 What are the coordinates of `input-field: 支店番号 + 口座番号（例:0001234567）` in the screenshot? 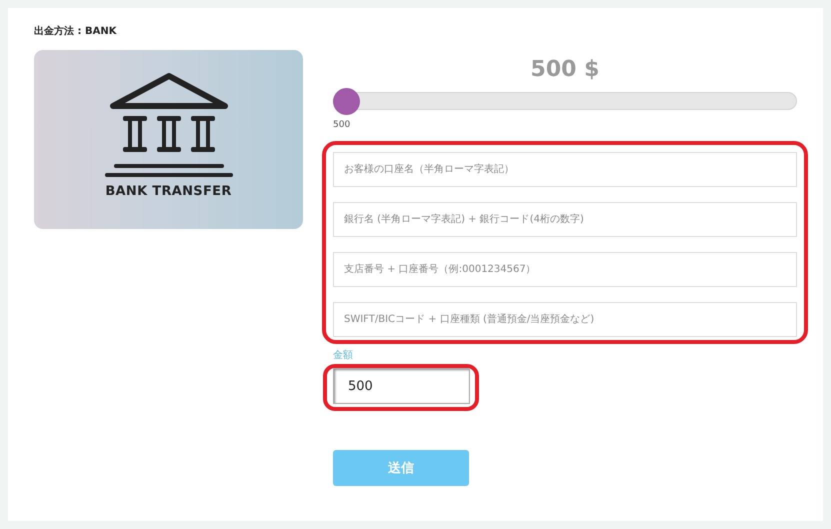 It's located at (565, 269).